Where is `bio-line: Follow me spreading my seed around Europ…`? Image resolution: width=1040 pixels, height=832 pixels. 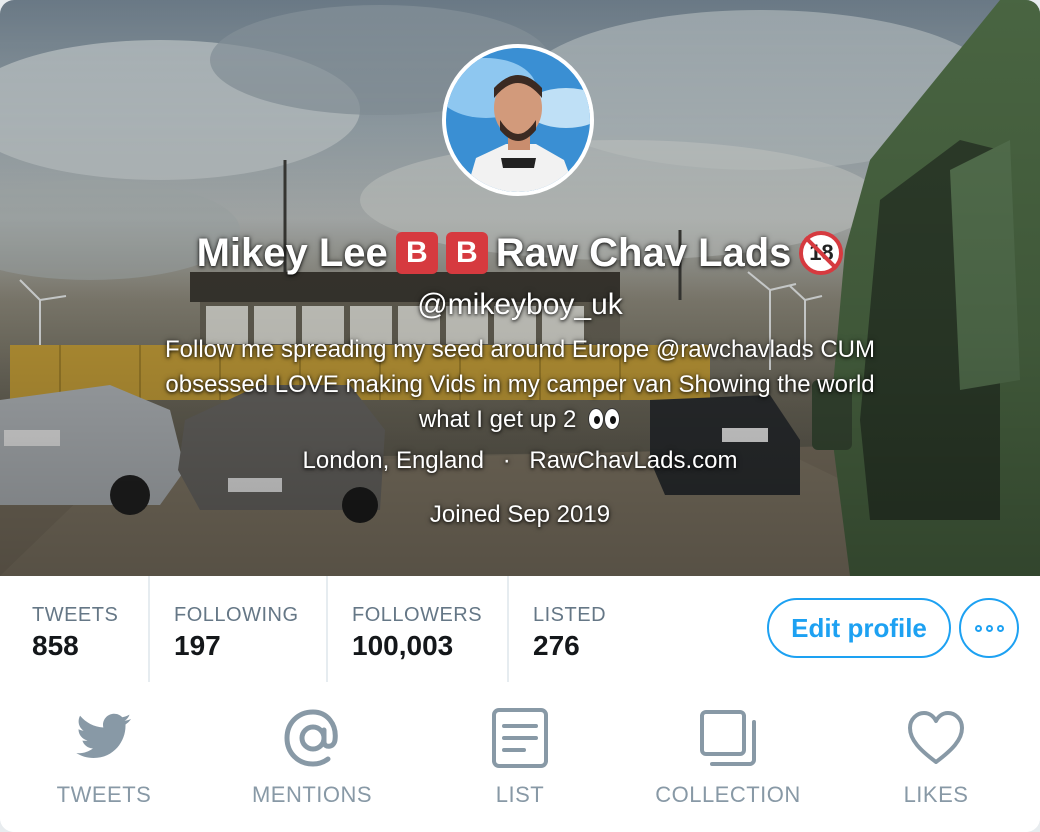
bio-line: Follow me spreading my seed around Europ… is located at coordinates (519, 349).